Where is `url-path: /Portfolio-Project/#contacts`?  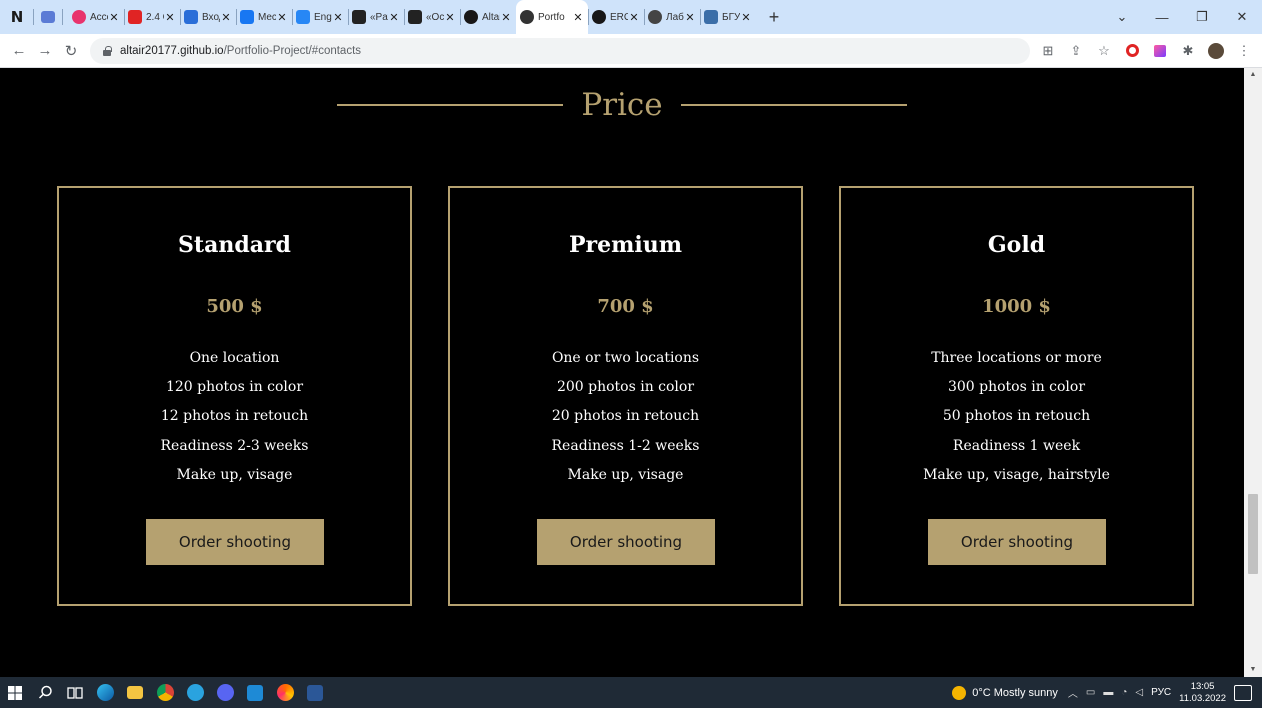 url-path: /Portfolio-Project/#contacts is located at coordinates (292, 50).